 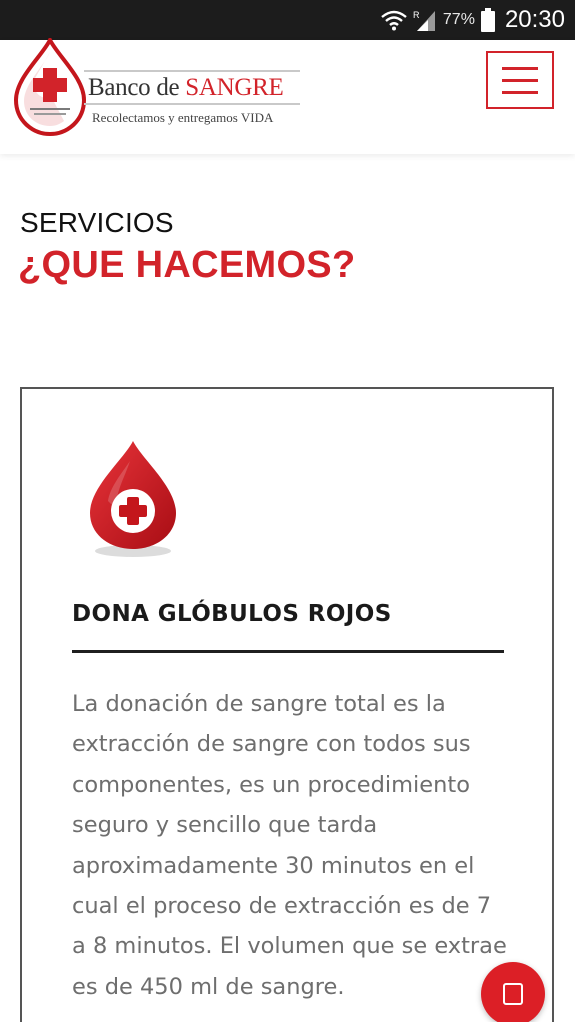 What do you see at coordinates (192, 71) in the screenshot?
I see `brand-divider-top` at bounding box center [192, 71].